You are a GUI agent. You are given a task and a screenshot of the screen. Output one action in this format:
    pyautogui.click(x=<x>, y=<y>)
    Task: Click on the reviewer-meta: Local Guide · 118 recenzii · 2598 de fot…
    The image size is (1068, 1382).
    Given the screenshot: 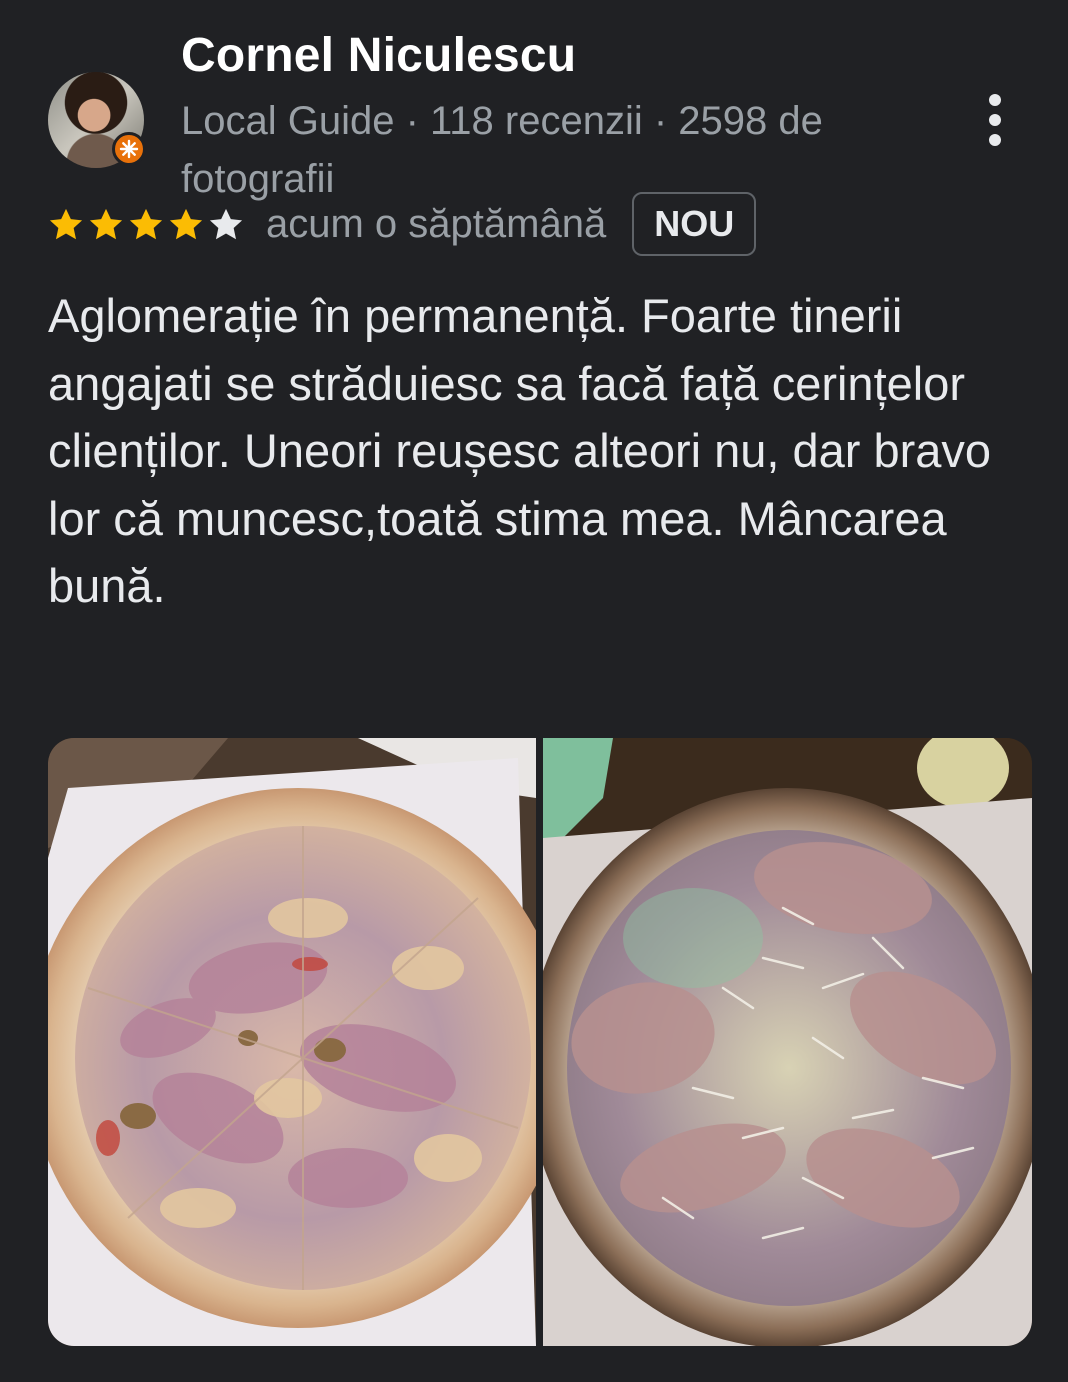 What is the action you would take?
    pyautogui.click(x=561, y=150)
    